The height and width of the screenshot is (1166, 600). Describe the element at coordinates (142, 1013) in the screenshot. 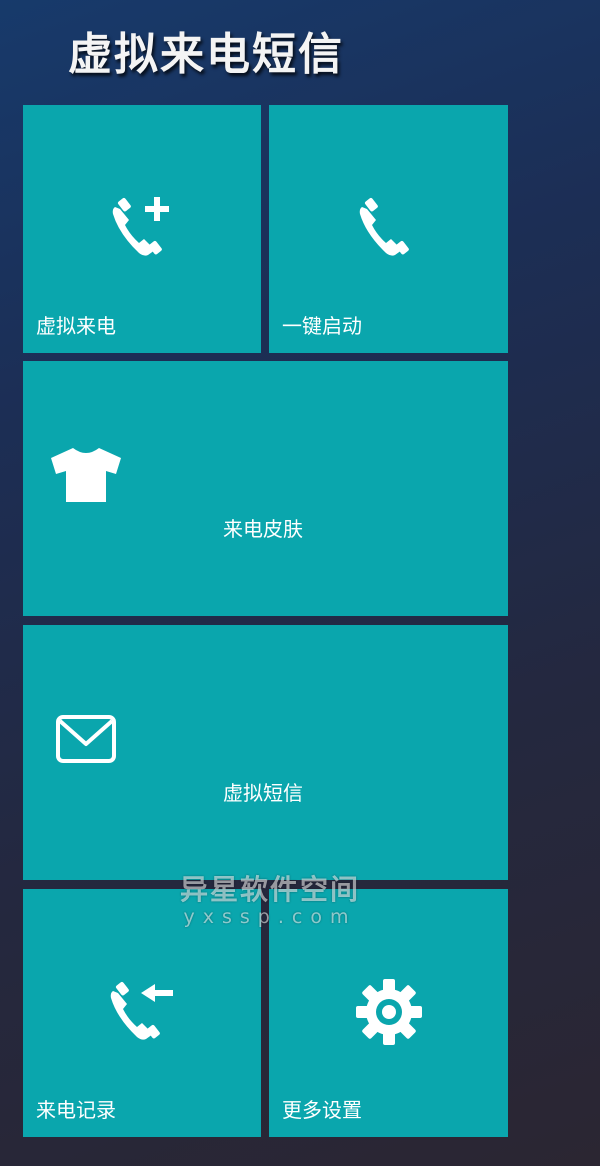

I see `phone-incoming-icon` at that location.